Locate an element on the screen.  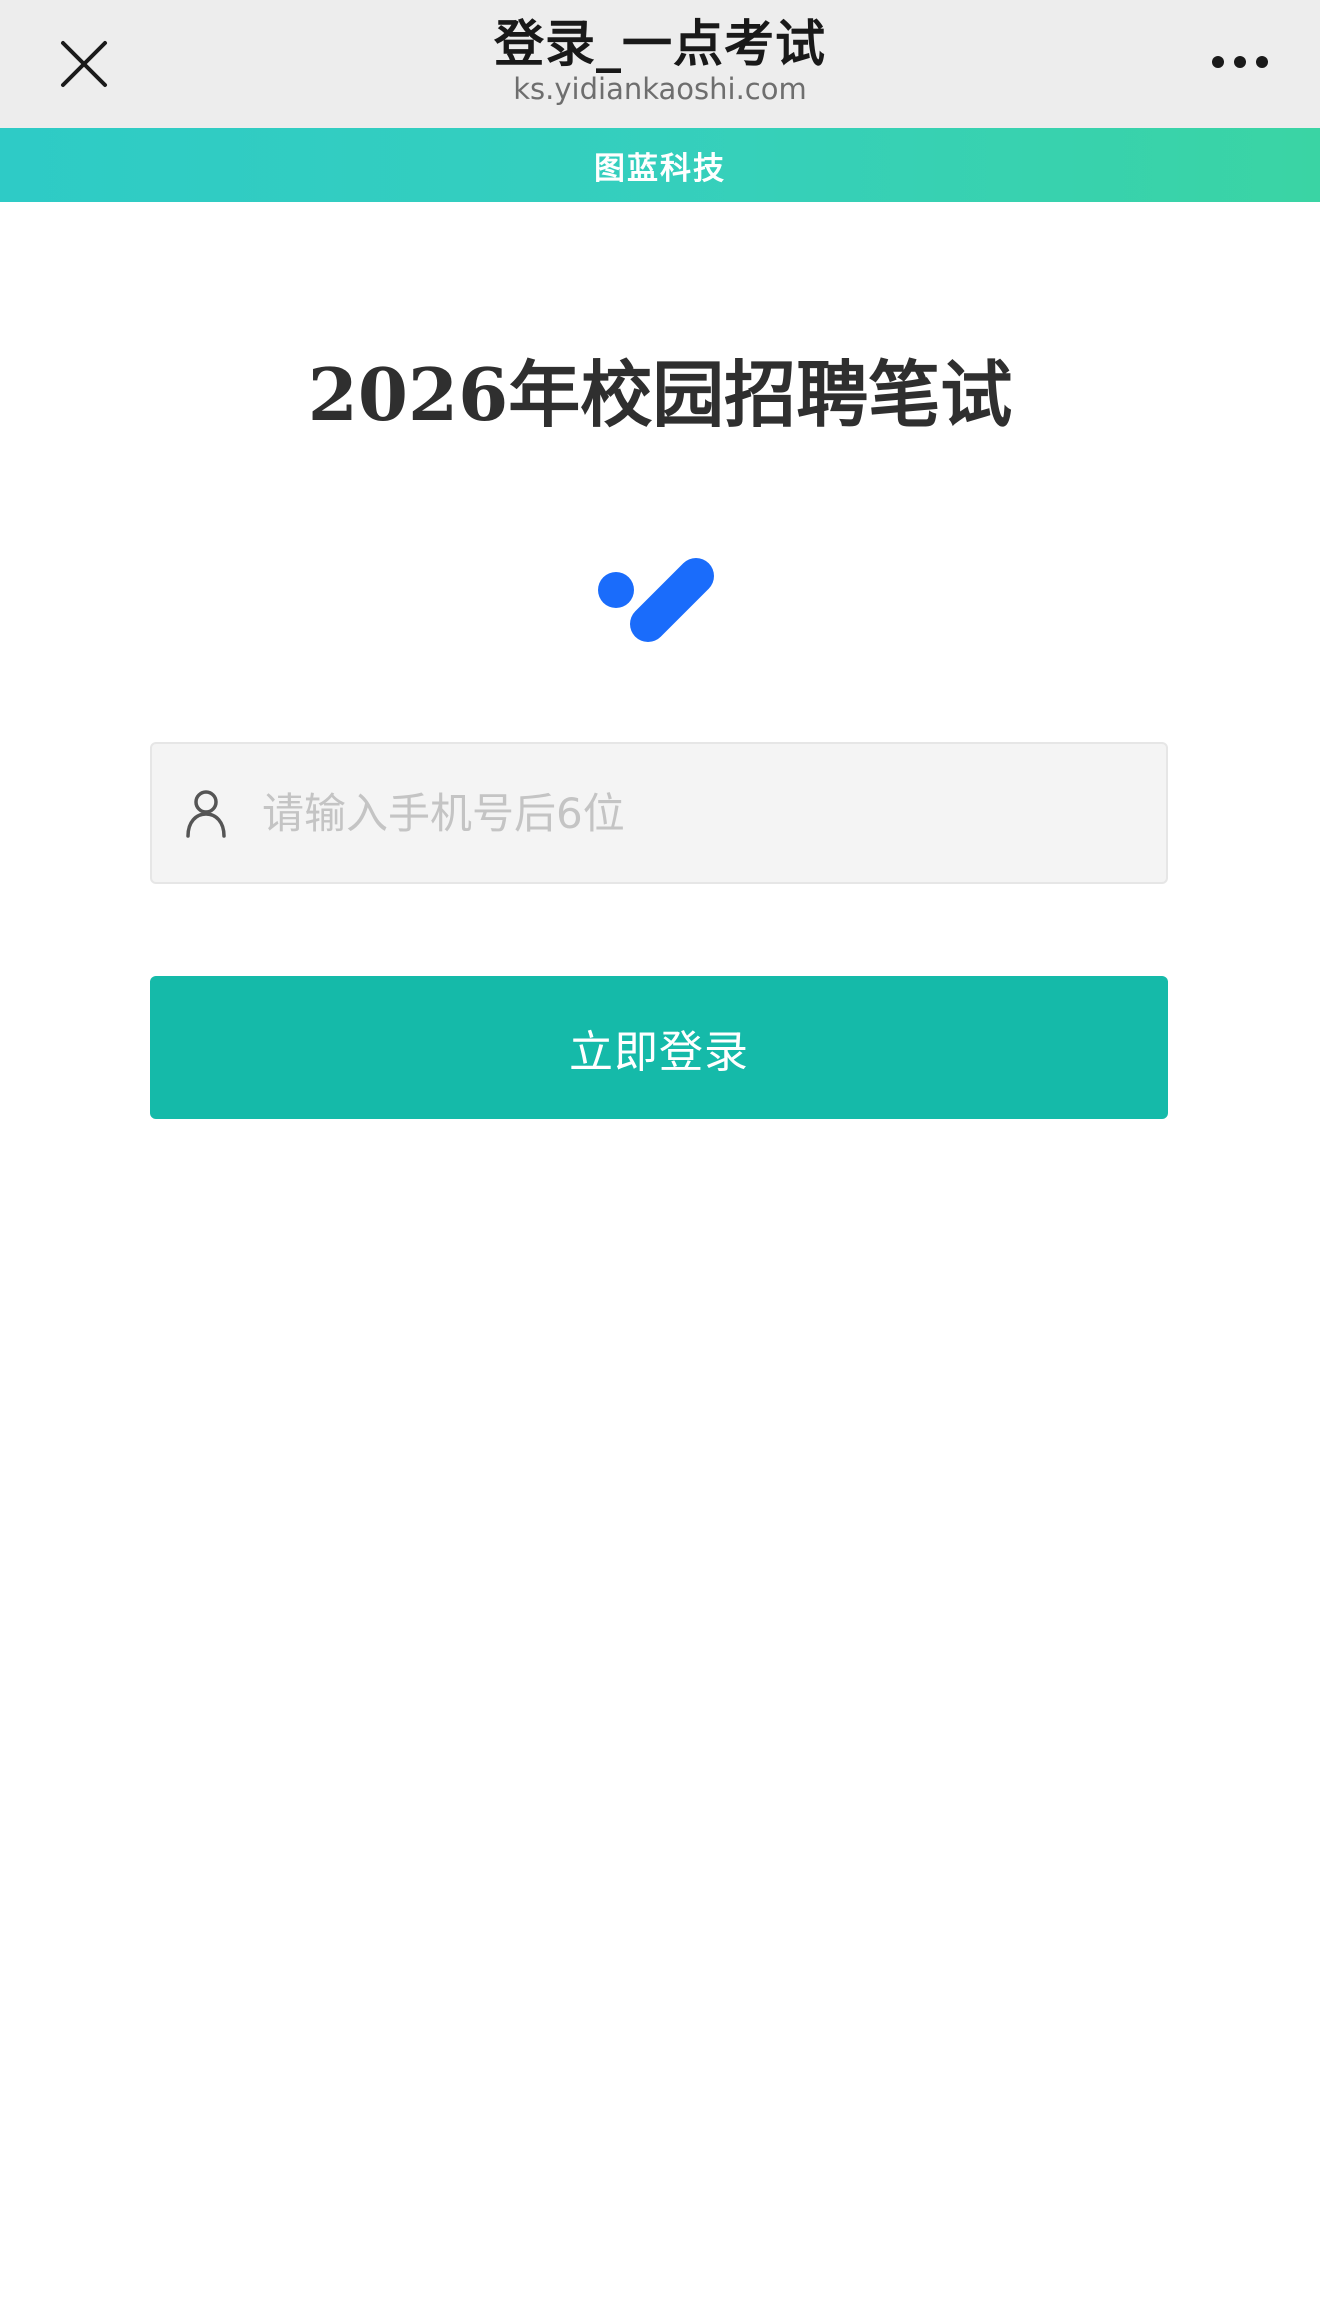
close-button is located at coordinates (84, 64).